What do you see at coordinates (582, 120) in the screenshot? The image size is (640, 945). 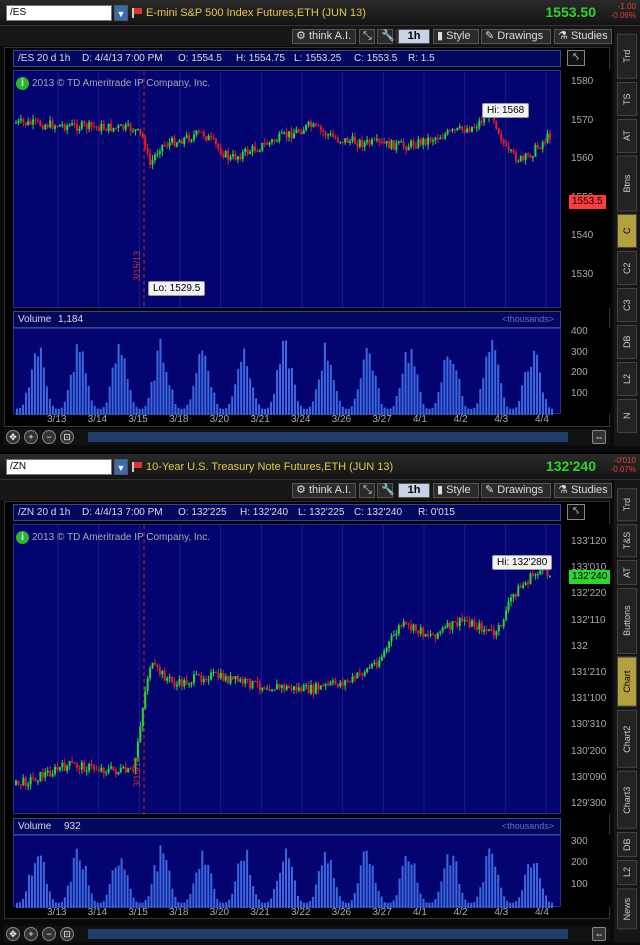 I see `price-tick-label: 1570` at bounding box center [582, 120].